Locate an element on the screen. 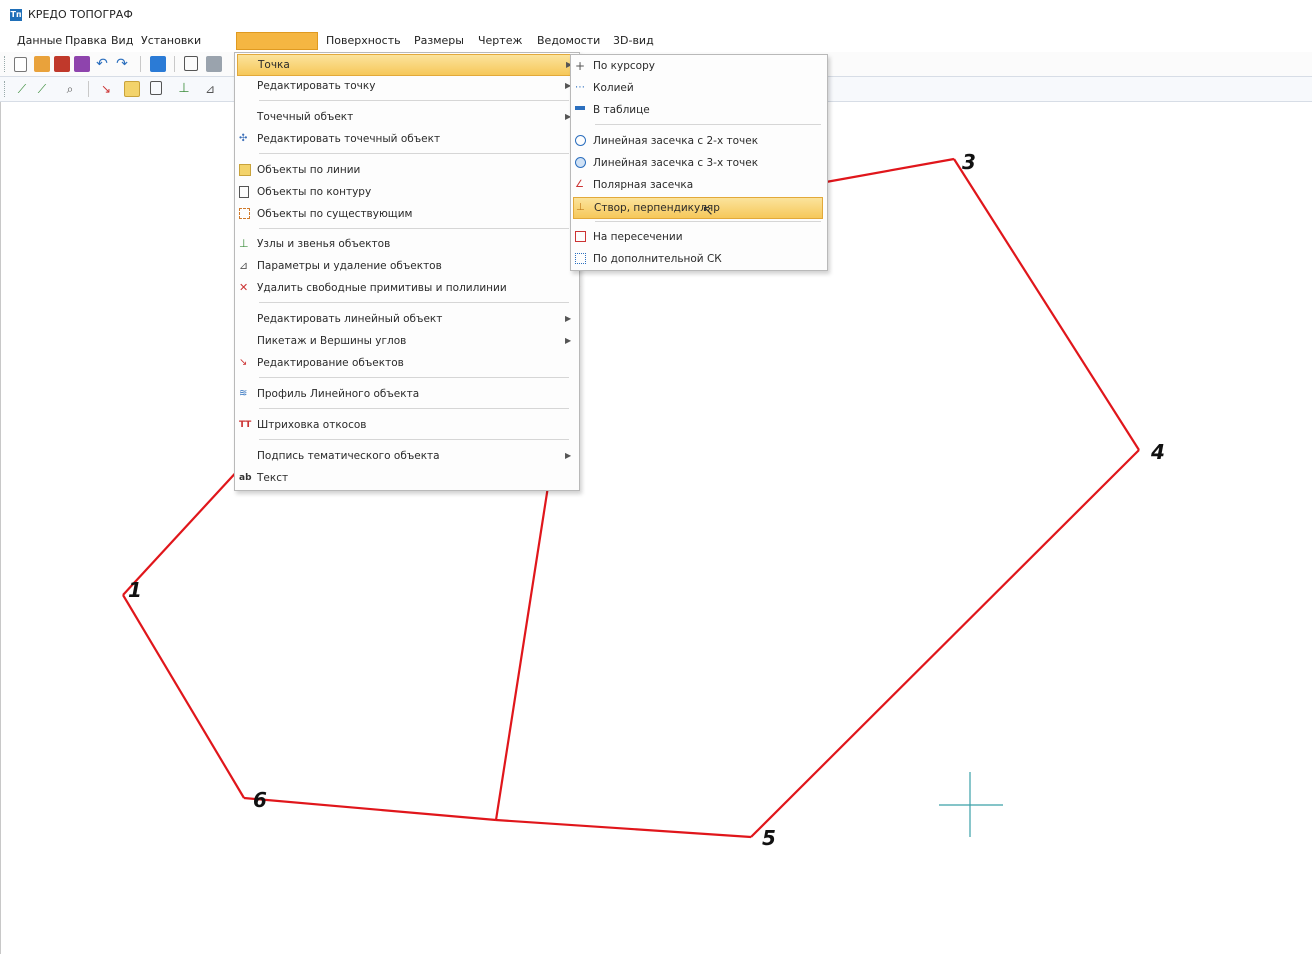 The image size is (1312, 954). select-icon: ↘ is located at coordinates (106, 89).